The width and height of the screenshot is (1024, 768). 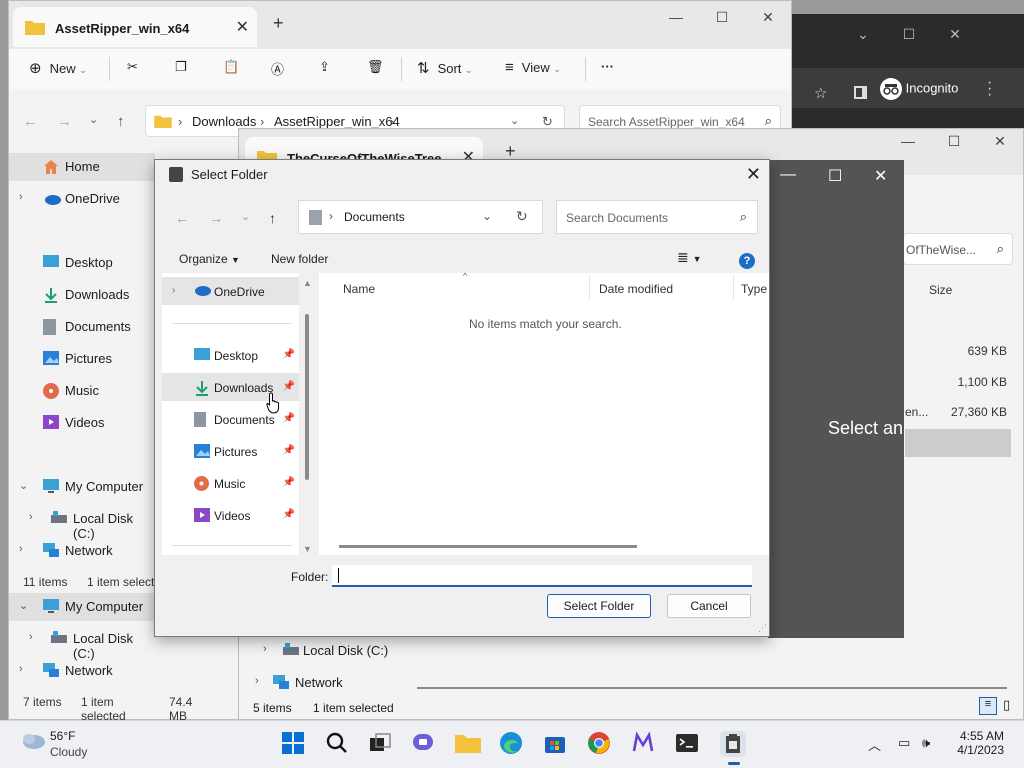 I want to click on nav-pictures: Pictures 📌, so click(x=230, y=451).